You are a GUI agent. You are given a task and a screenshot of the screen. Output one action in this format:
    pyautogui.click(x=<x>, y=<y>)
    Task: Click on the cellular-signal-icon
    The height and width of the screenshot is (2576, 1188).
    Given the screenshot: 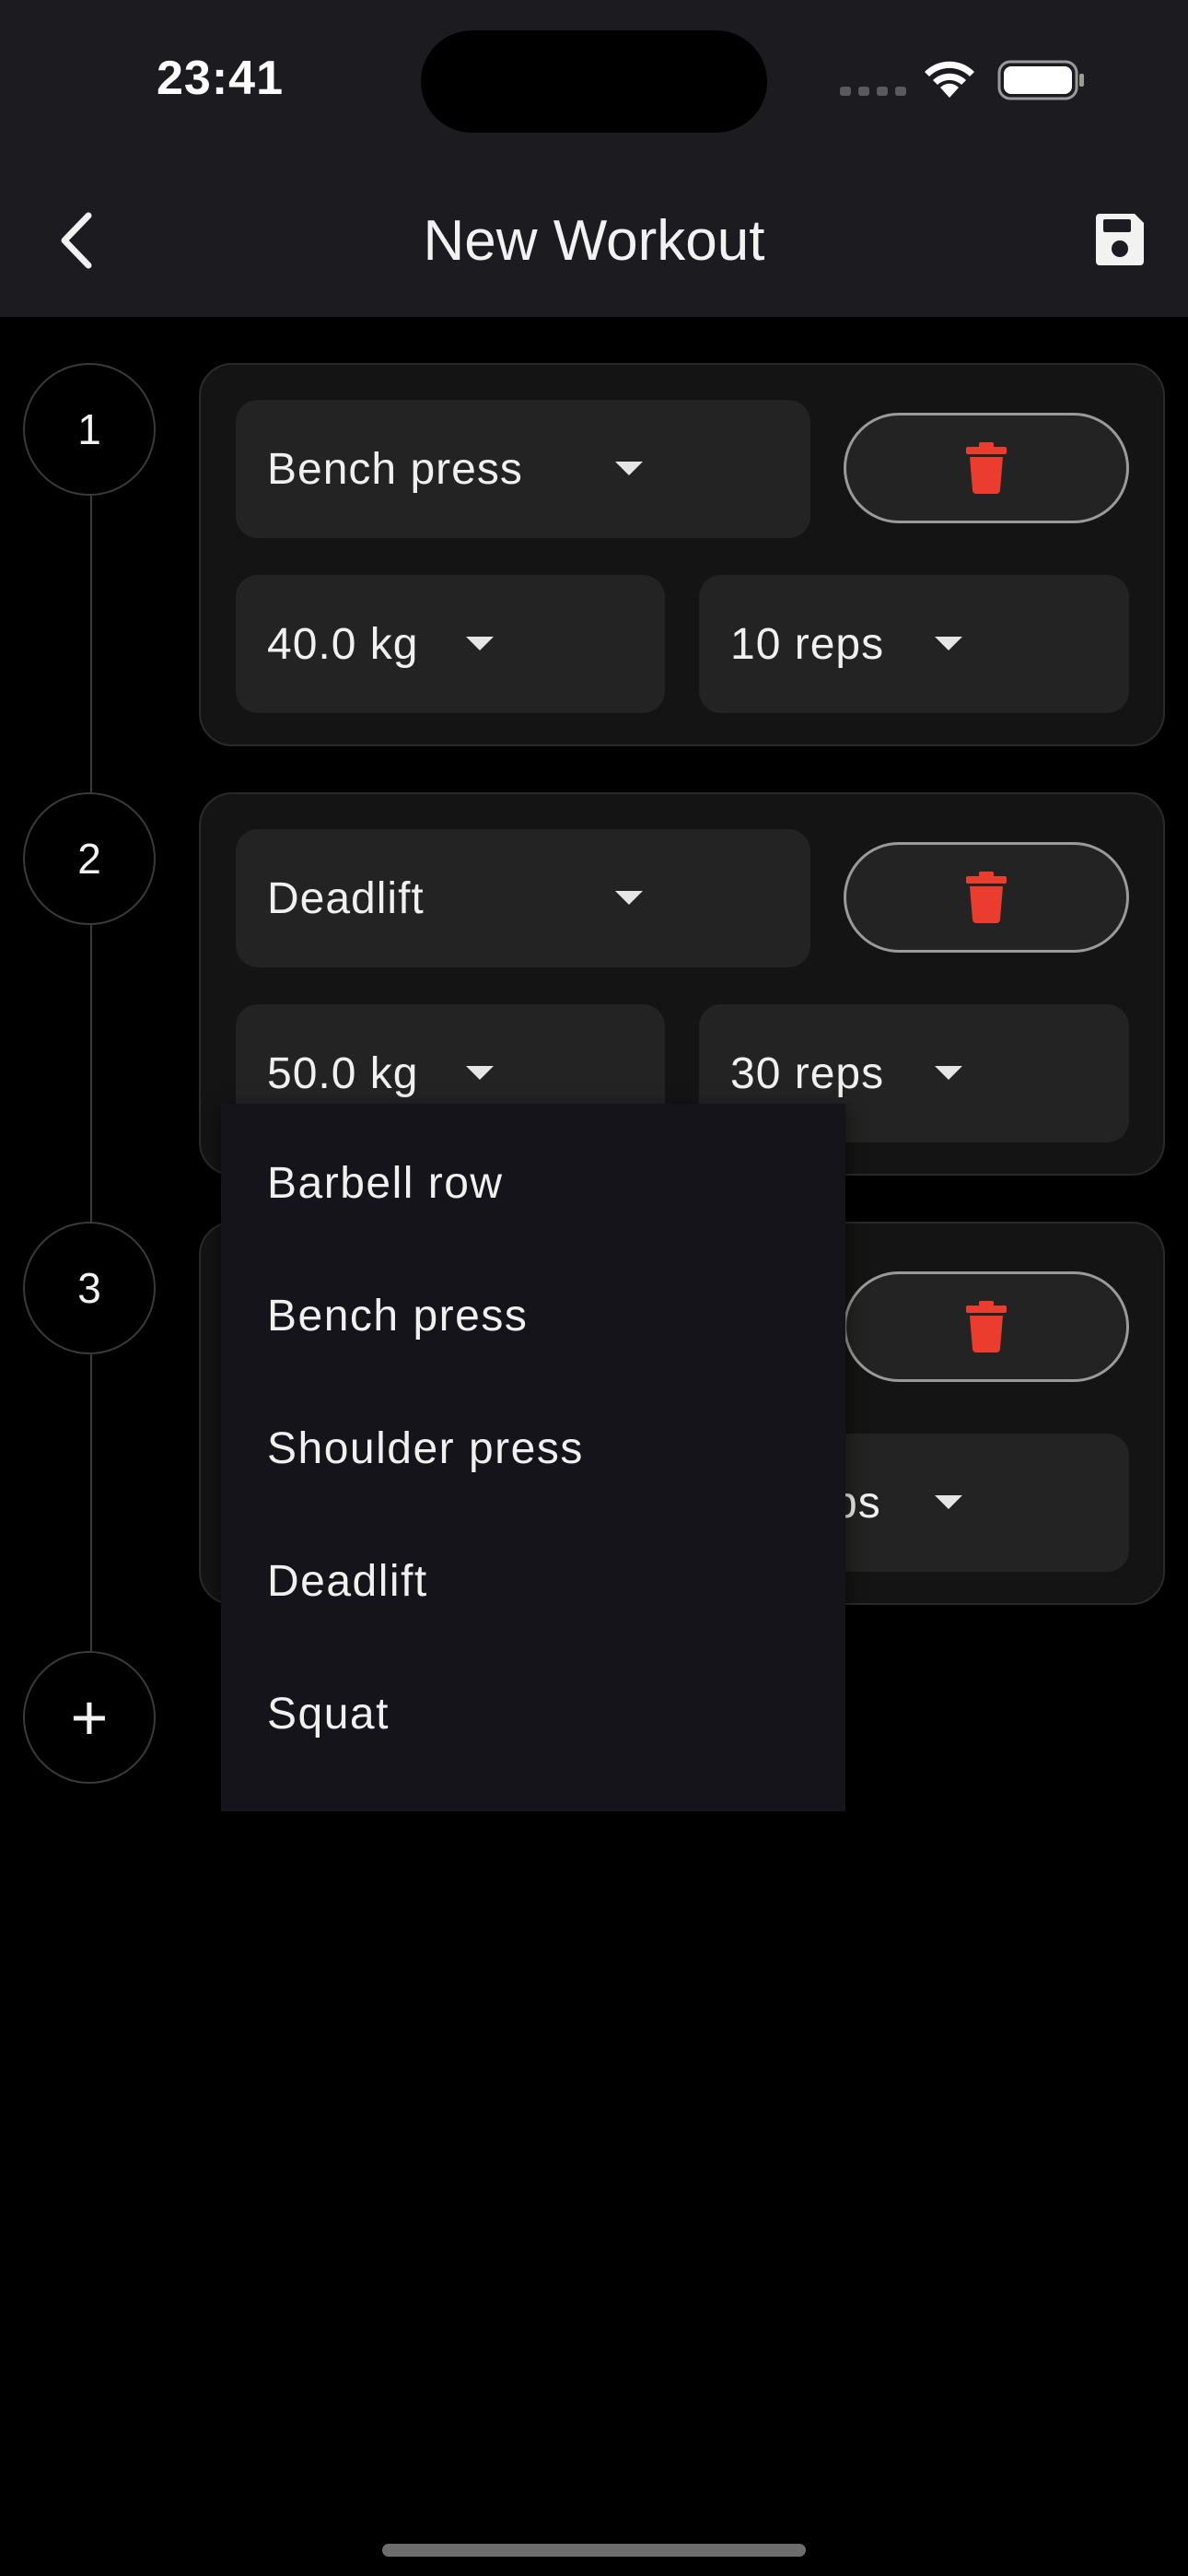 What is the action you would take?
    pyautogui.click(x=873, y=91)
    